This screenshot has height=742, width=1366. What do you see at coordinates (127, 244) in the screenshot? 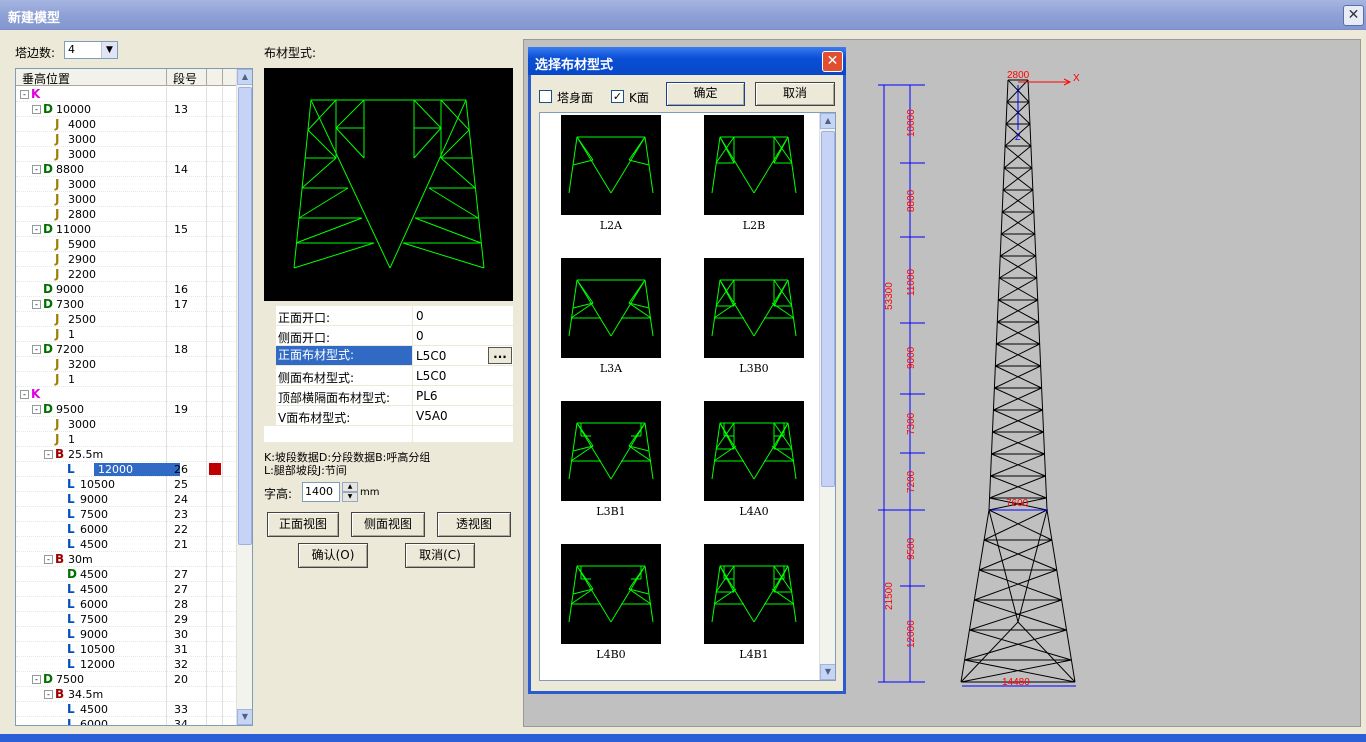
I see `tree-row: J 5900` at bounding box center [127, 244].